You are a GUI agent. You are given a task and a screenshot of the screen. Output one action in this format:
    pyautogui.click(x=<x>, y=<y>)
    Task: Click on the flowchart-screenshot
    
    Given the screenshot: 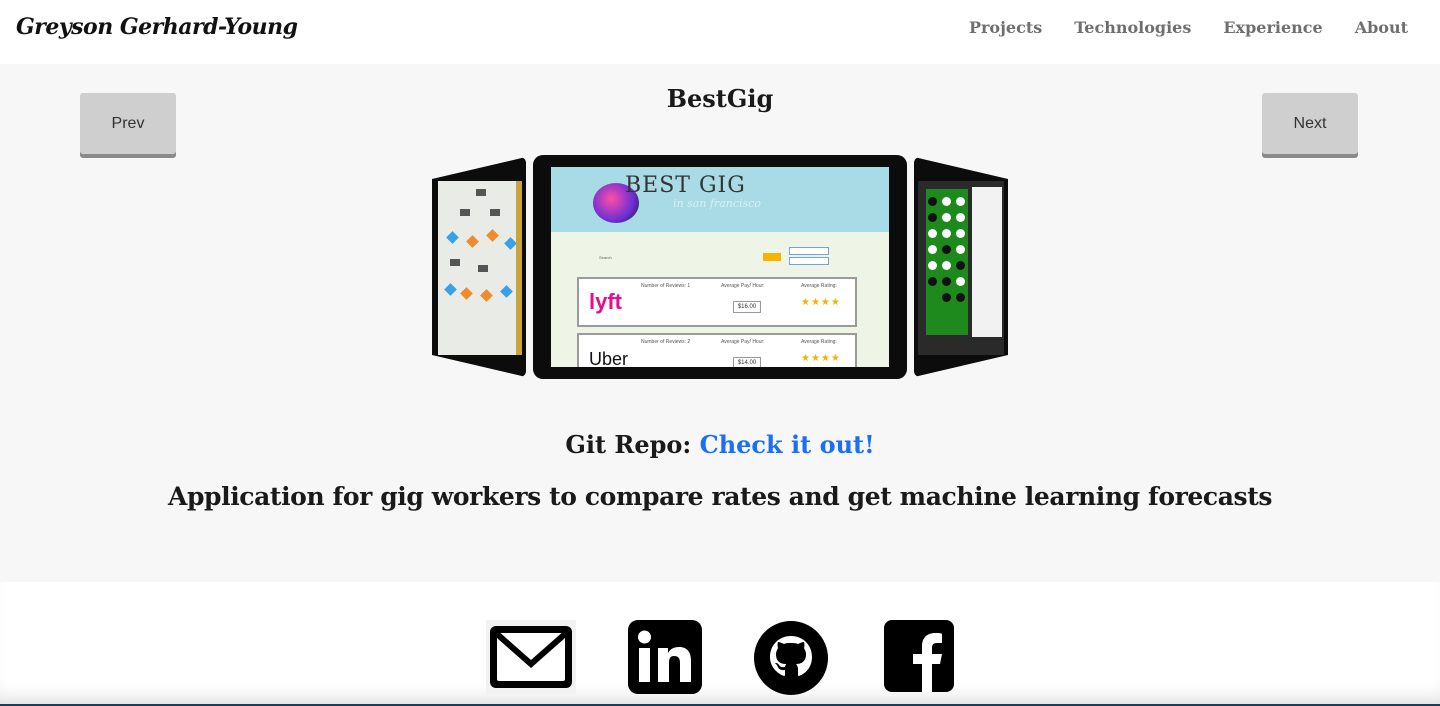 What is the action you would take?
    pyautogui.click(x=480, y=268)
    